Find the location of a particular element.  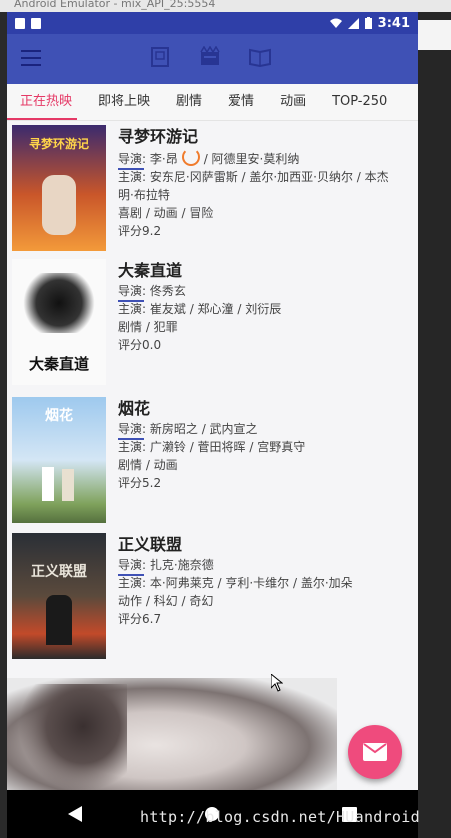

tab-top-250: TOP-250 is located at coordinates (359, 102).